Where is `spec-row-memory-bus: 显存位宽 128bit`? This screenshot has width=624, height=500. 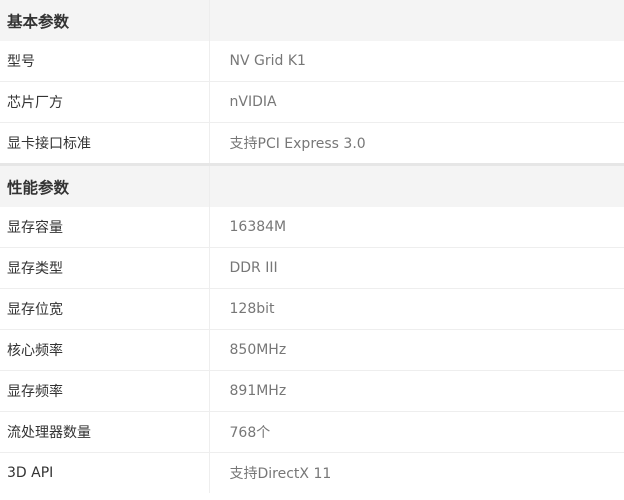
spec-row-memory-bus: 显存位宽 128bit is located at coordinates (312, 309).